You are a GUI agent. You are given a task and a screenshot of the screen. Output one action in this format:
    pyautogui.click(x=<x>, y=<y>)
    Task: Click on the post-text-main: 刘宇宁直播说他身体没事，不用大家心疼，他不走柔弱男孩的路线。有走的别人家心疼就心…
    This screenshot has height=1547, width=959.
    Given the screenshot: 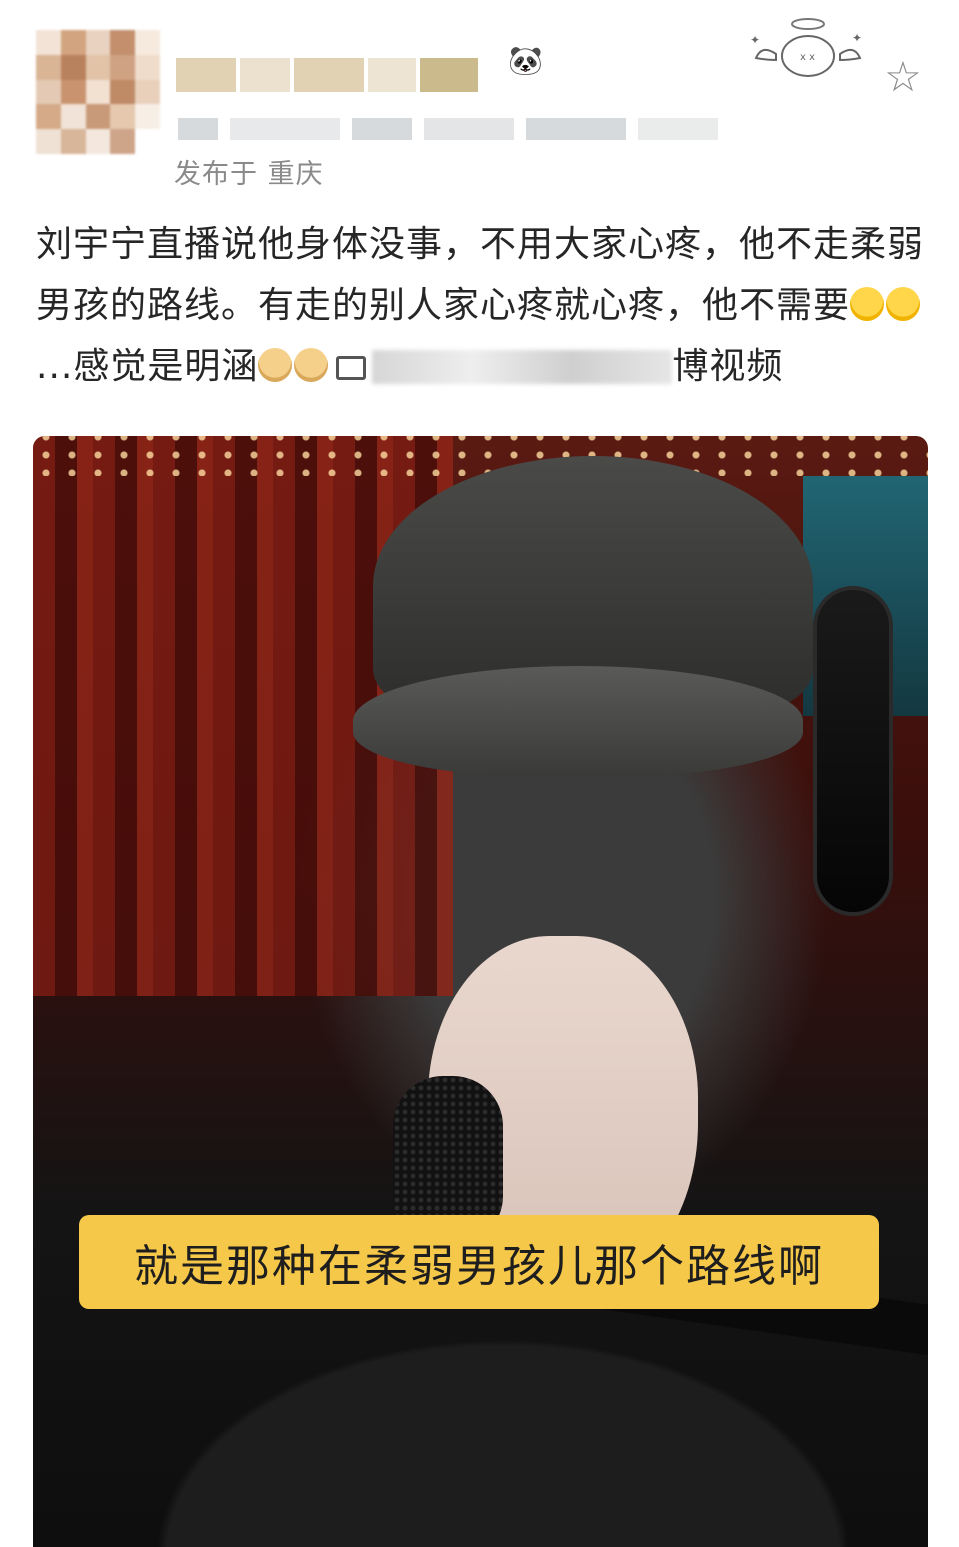 What is the action you would take?
    pyautogui.click(x=480, y=275)
    